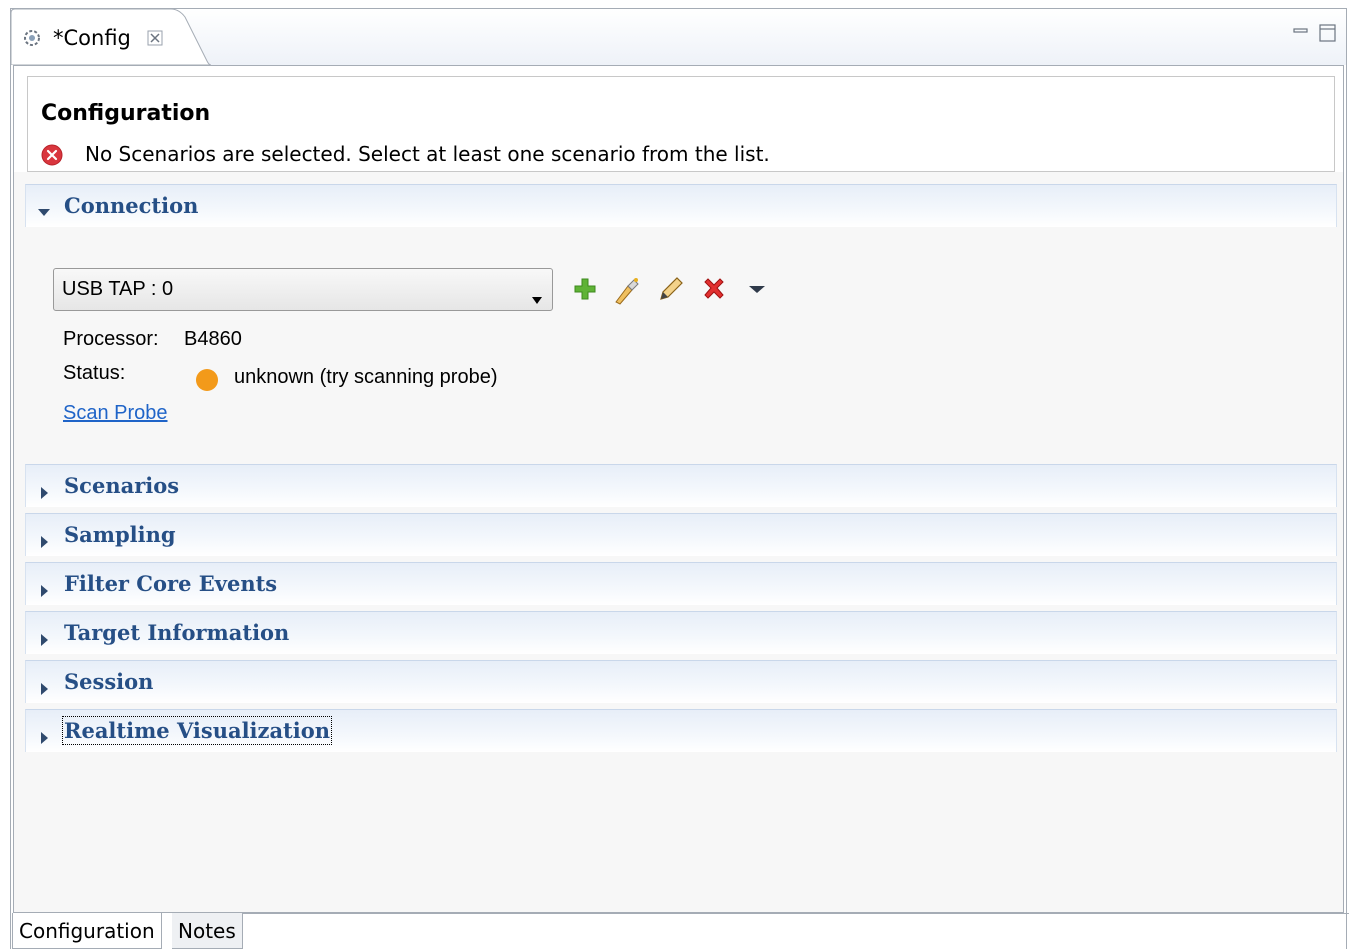  What do you see at coordinates (1328, 33) in the screenshot?
I see `maximize-icon` at bounding box center [1328, 33].